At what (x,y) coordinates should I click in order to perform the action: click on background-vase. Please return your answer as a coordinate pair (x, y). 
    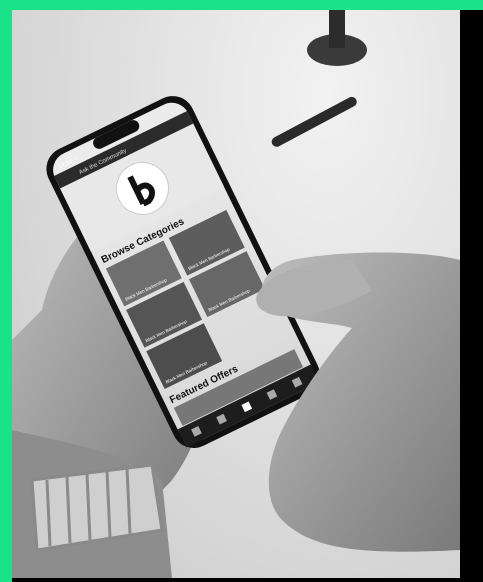
    Looking at the image, I should click on (337, 29).